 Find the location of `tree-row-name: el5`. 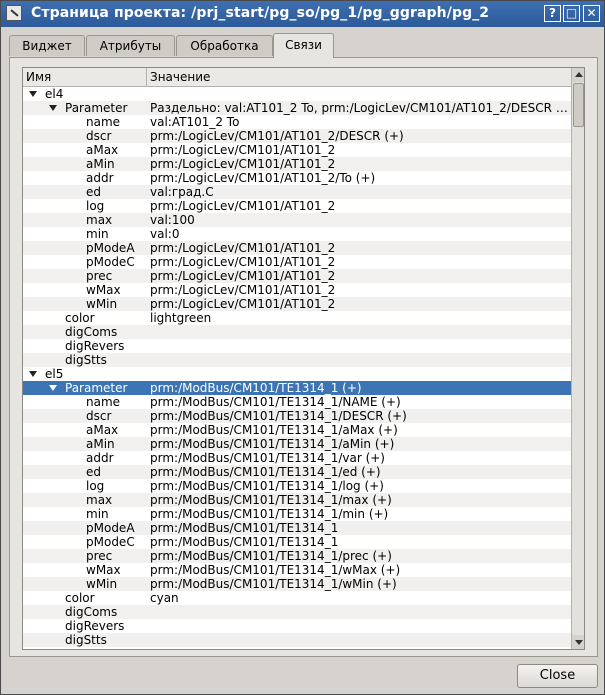

tree-row-name: el5 is located at coordinates (54, 374).